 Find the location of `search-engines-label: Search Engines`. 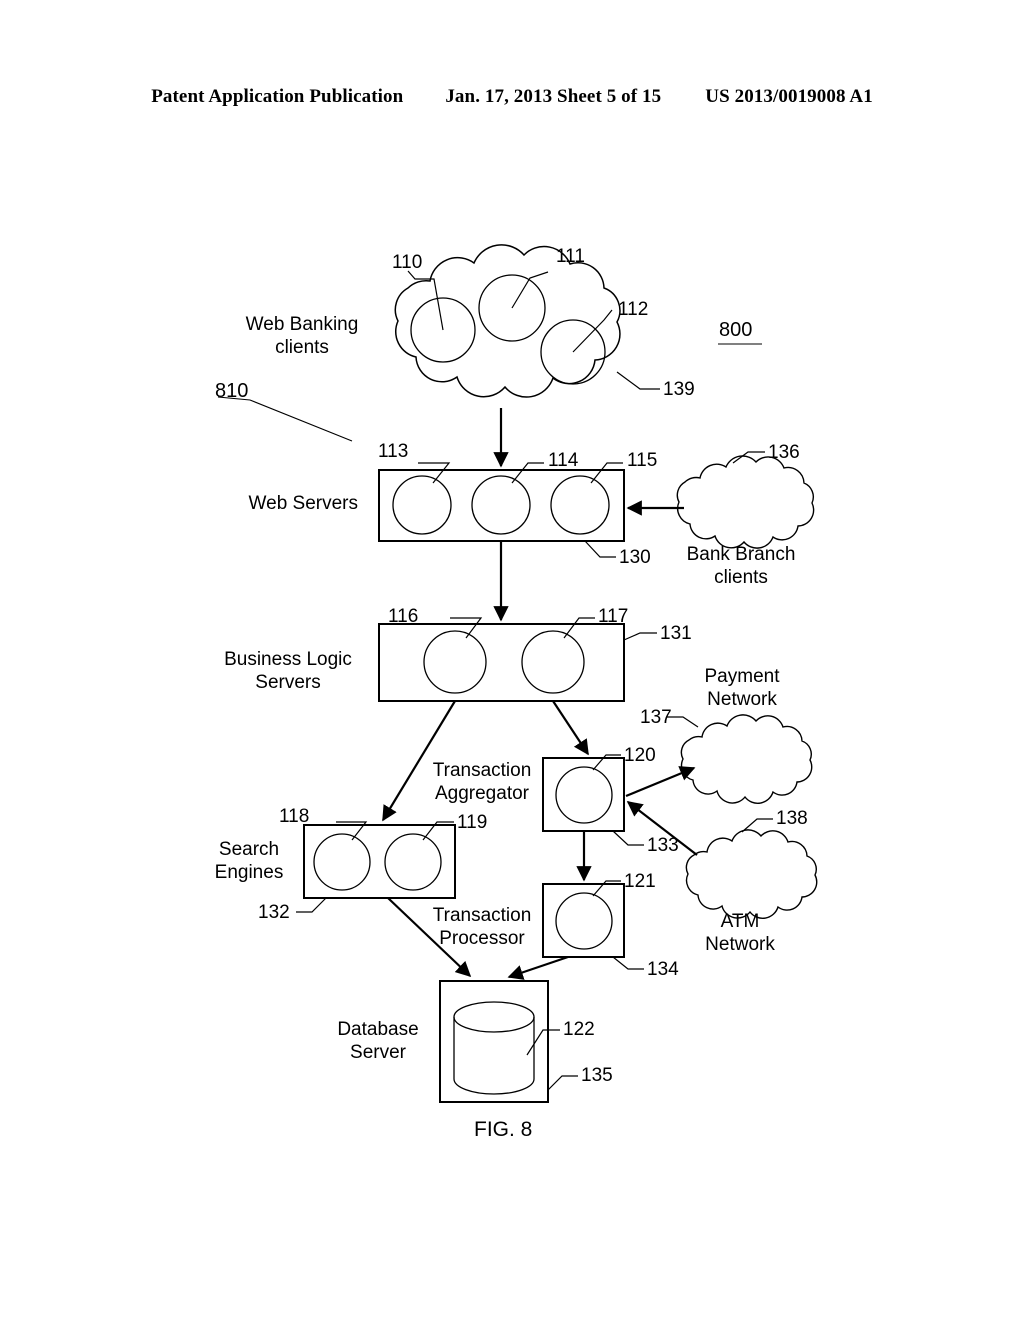

search-engines-label: Search Engines is located at coordinates (249, 861).